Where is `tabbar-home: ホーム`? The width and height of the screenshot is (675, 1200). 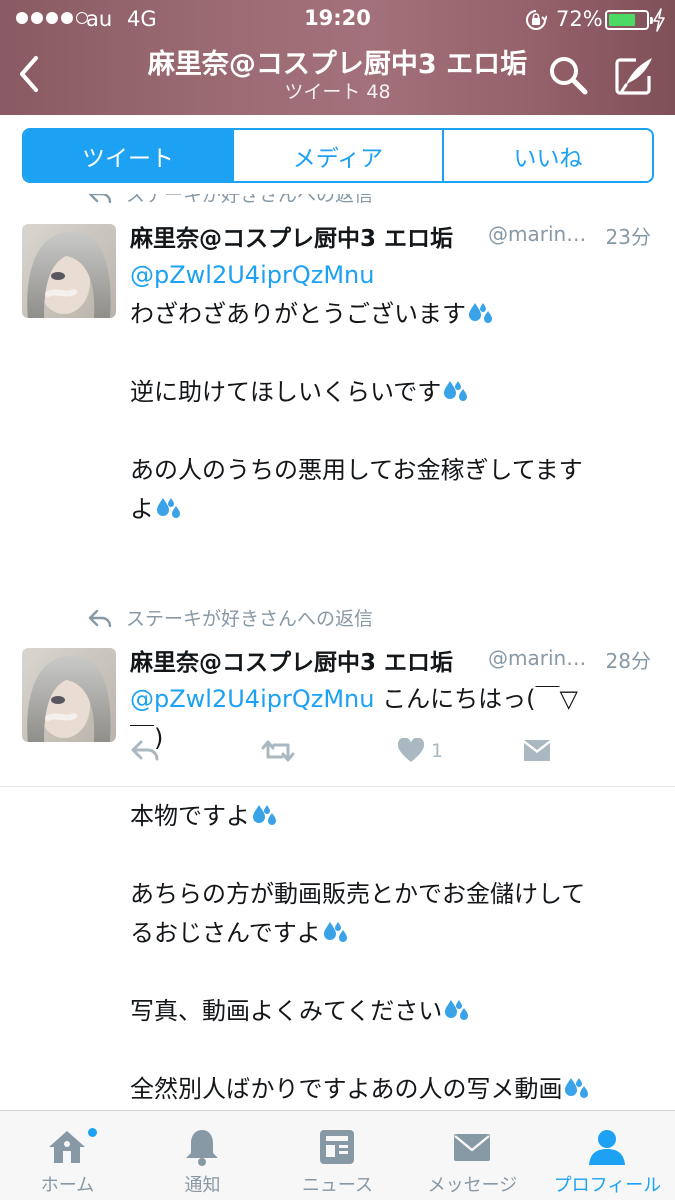 tabbar-home: ホーム is located at coordinates (67, 1155).